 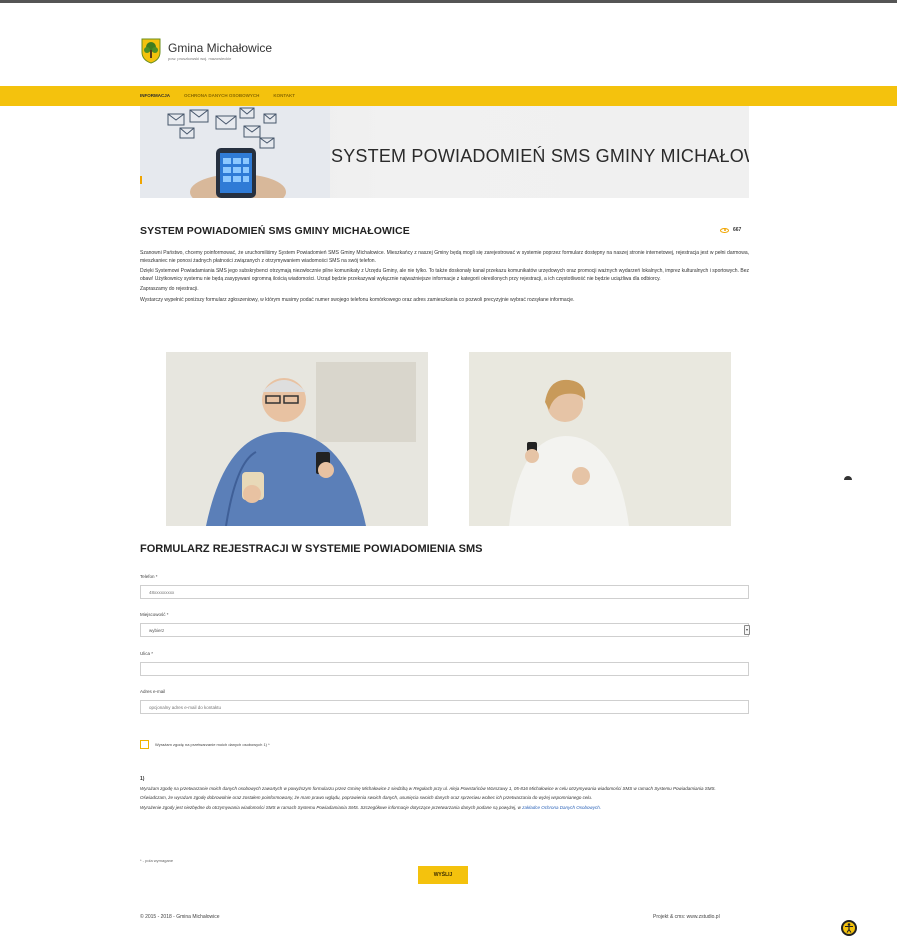 I want to click on phone-envelopes-illustration, so click(x=235, y=152).